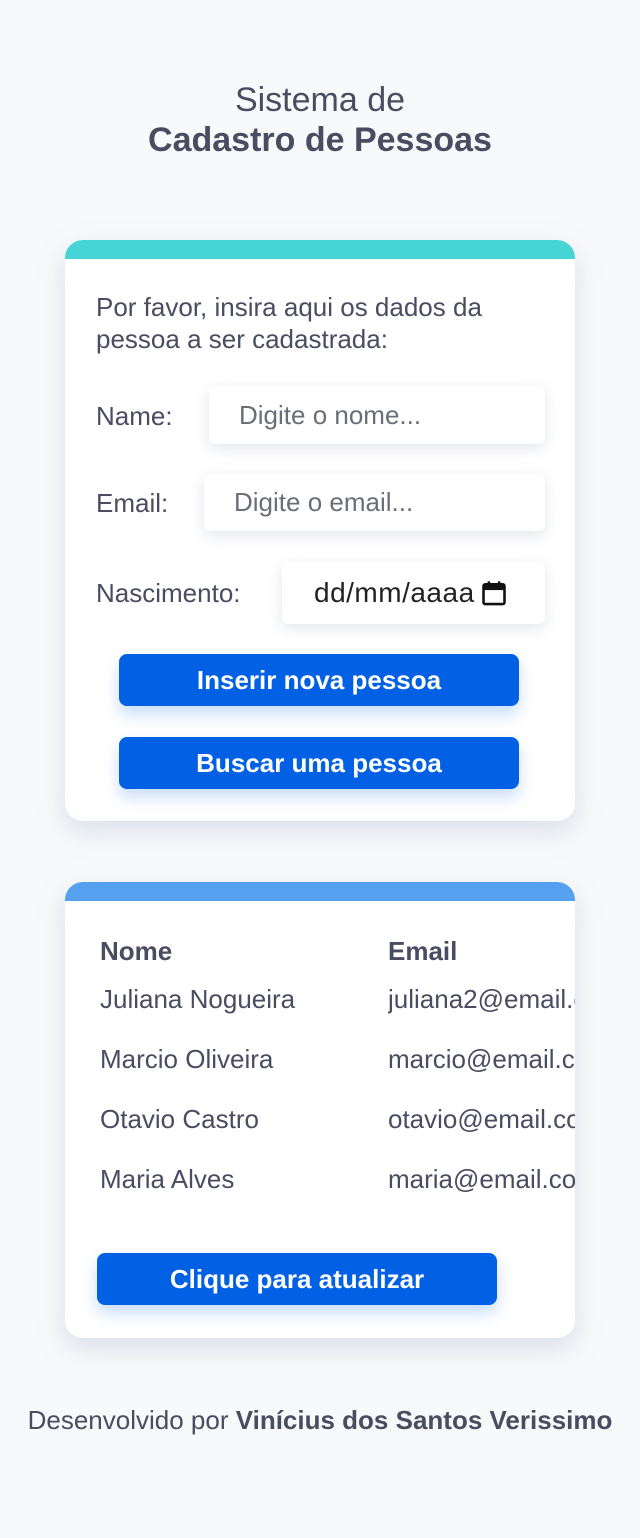 The image size is (640, 1538). Describe the element at coordinates (136, 951) in the screenshot. I see `column-header-nome: Nome` at that location.